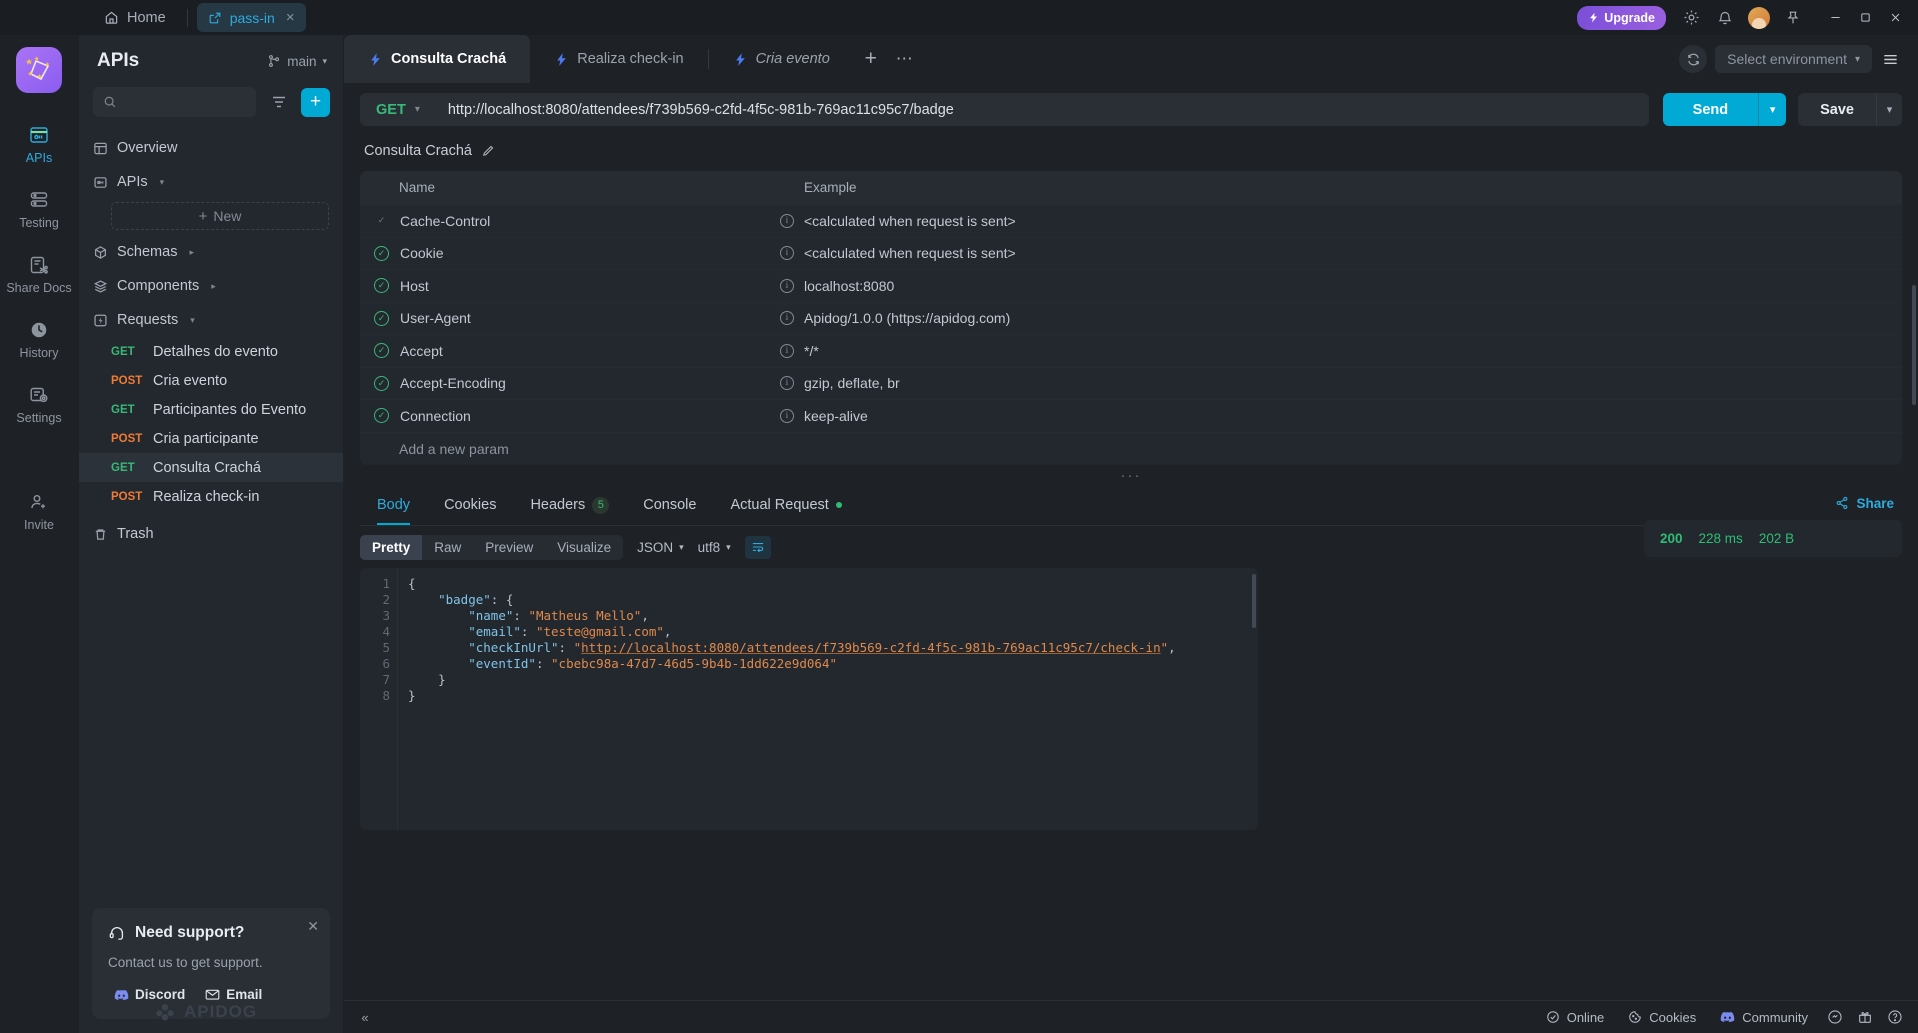 The width and height of the screenshot is (1918, 1033). I want to click on online-status: Online, so click(1575, 1017).